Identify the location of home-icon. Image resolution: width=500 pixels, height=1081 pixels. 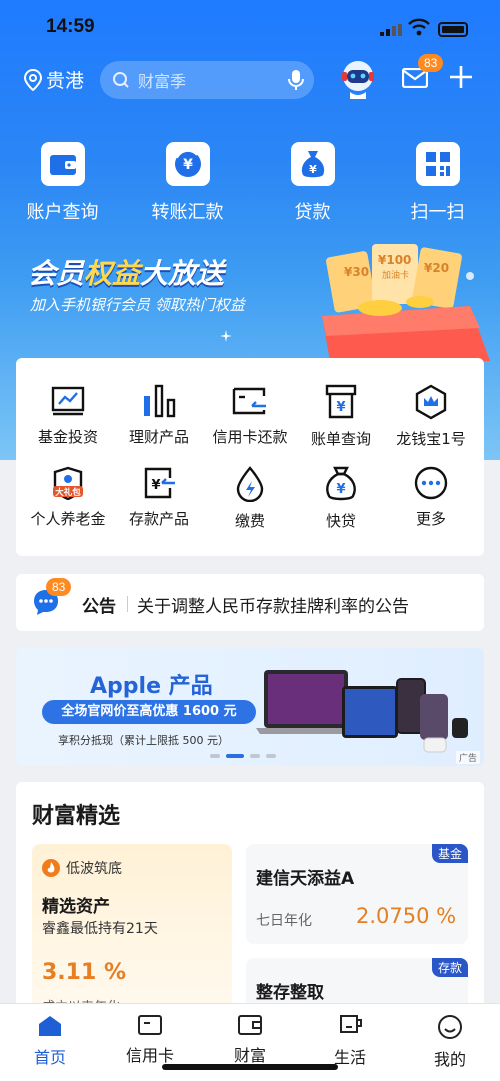
(50, 1026).